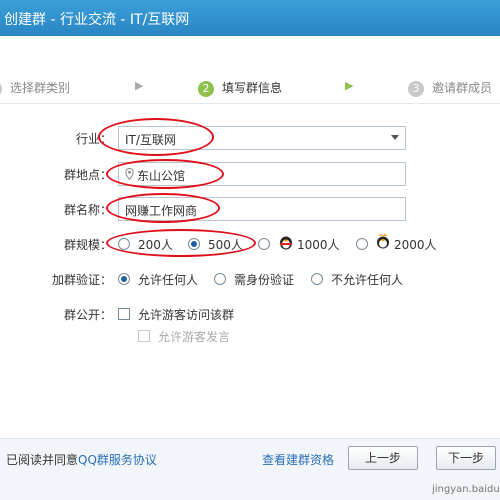 The height and width of the screenshot is (500, 500). Describe the element at coordinates (87, 175) in the screenshot. I see `location-label: 群地点：` at that location.